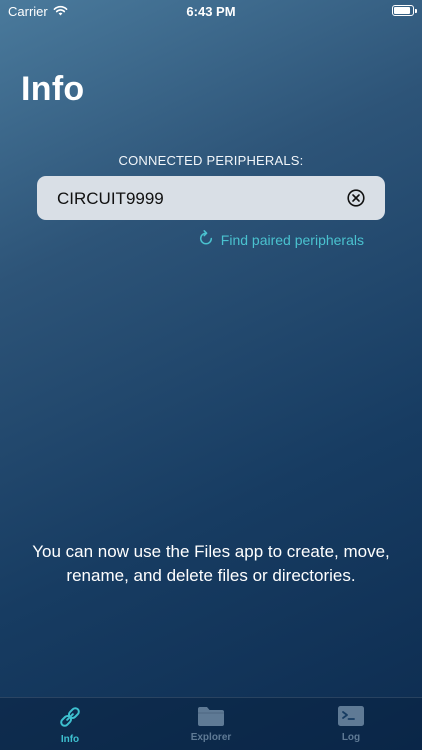 This screenshot has height=750, width=422. I want to click on status-bar: Carrier 6:43 PM, so click(211, 12).